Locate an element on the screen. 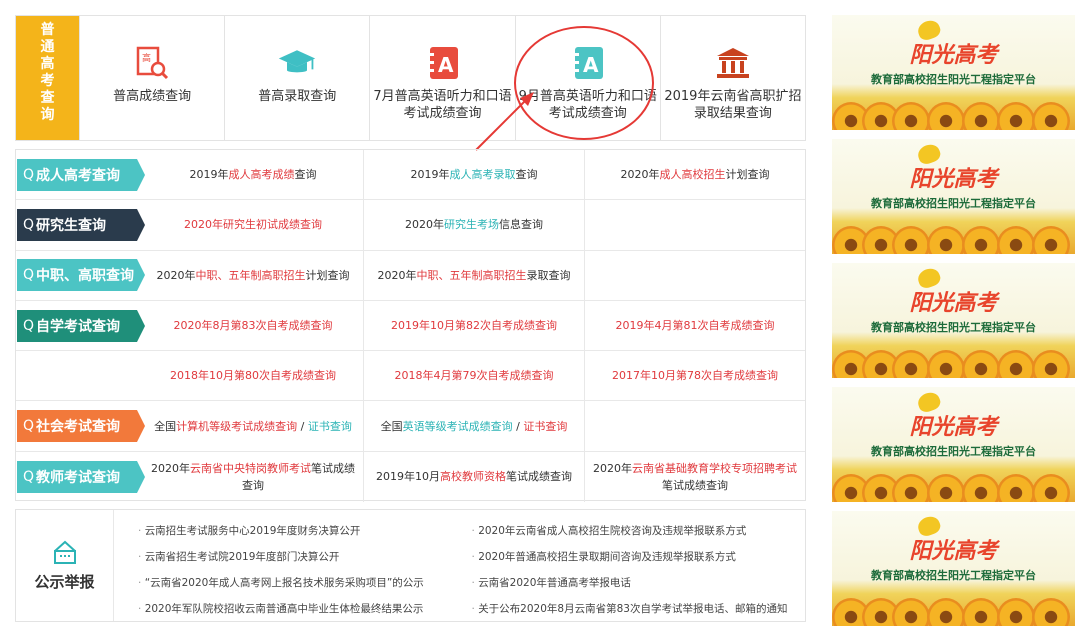 The height and width of the screenshot is (626, 1080). query-link-text: 2019年10月第82次自考成绩查询 is located at coordinates (474, 326).